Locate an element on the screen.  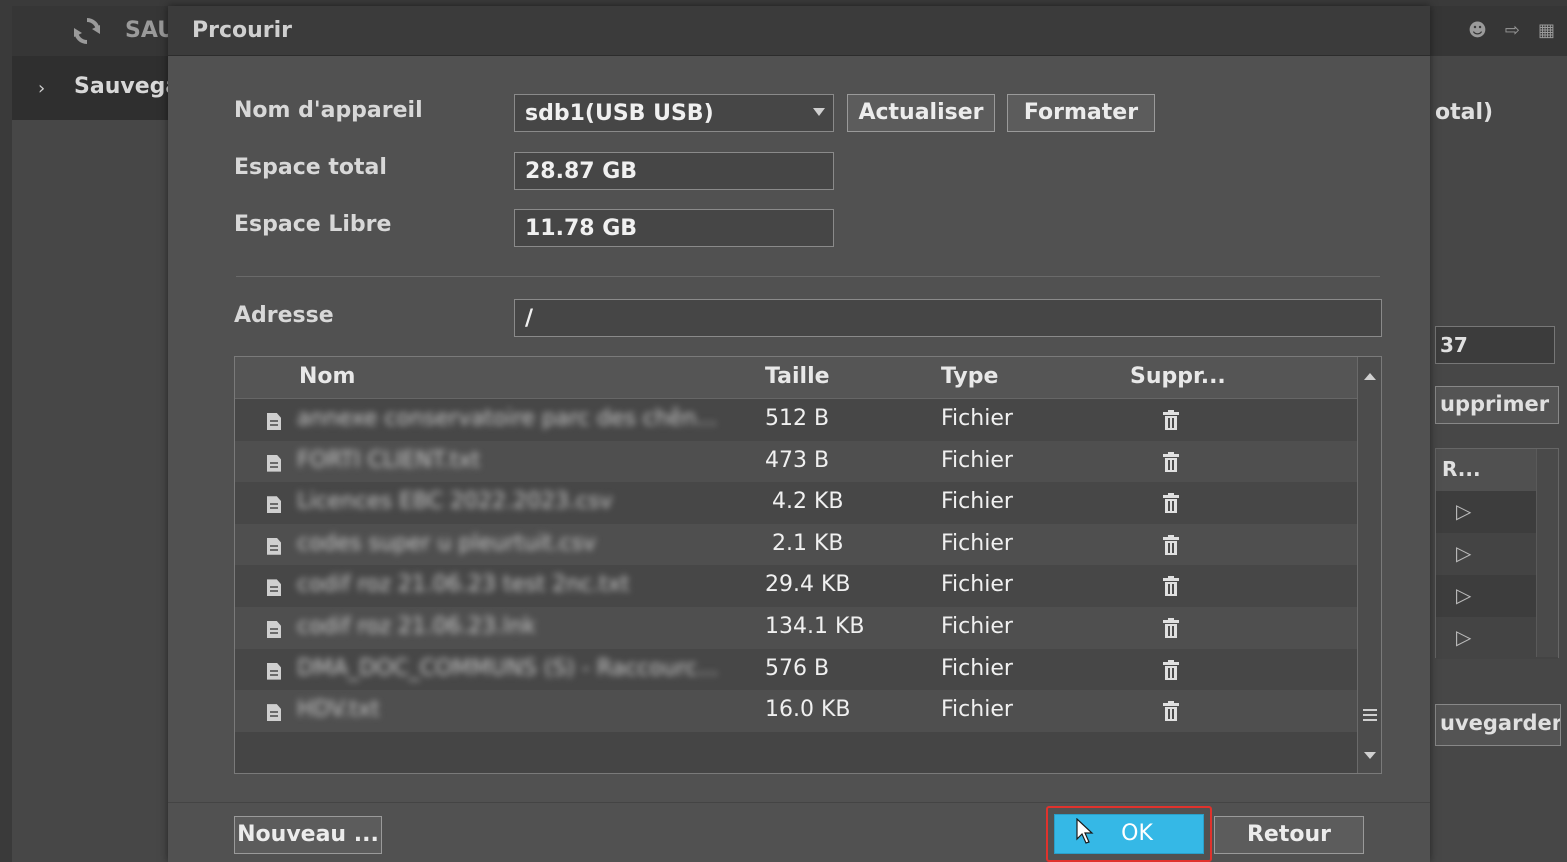
file-size: 4.2 KB is located at coordinates (804, 502).